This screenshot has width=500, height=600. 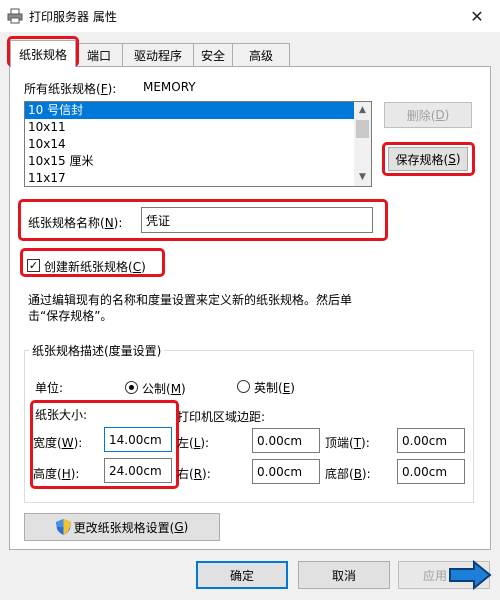 What do you see at coordinates (190, 300) in the screenshot?
I see `description-line-1: 通过编辑现有的名称和度量设置来定义新的纸张规格。然后单` at bounding box center [190, 300].